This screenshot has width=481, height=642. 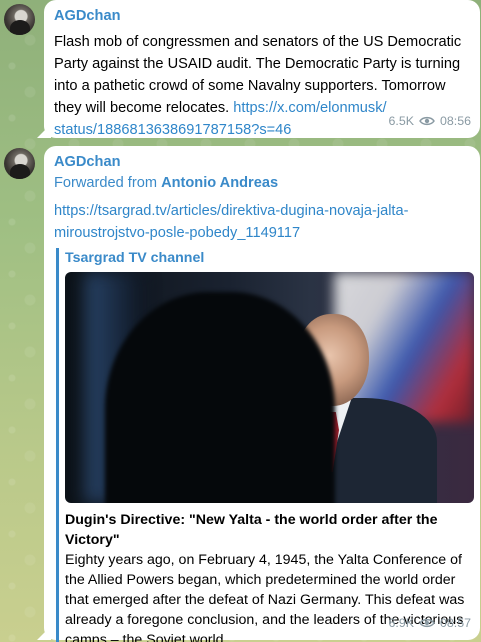 I want to click on forwarded-source: Antonio Andreas, so click(x=219, y=183).